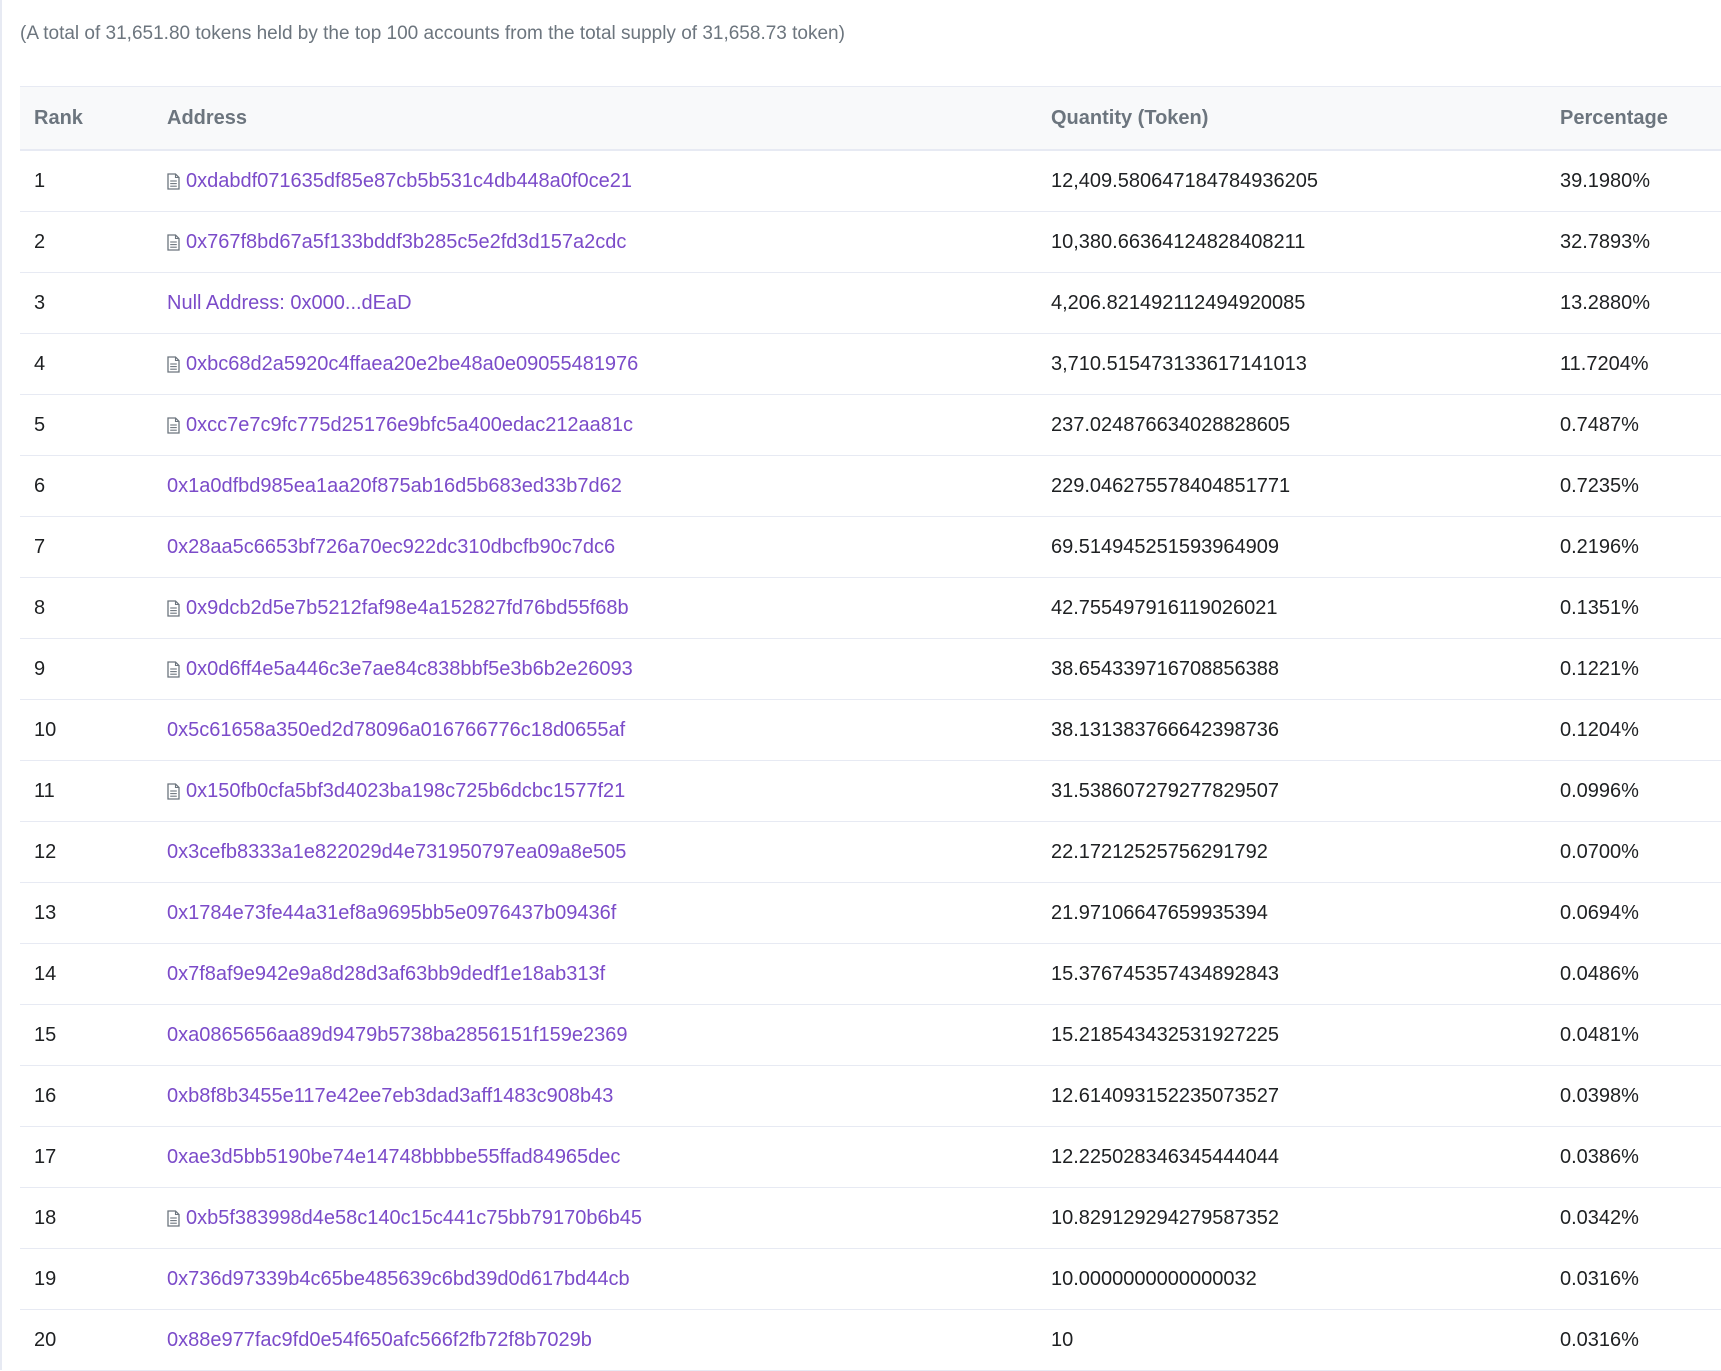  I want to click on rank-cell: 17, so click(45, 1157).